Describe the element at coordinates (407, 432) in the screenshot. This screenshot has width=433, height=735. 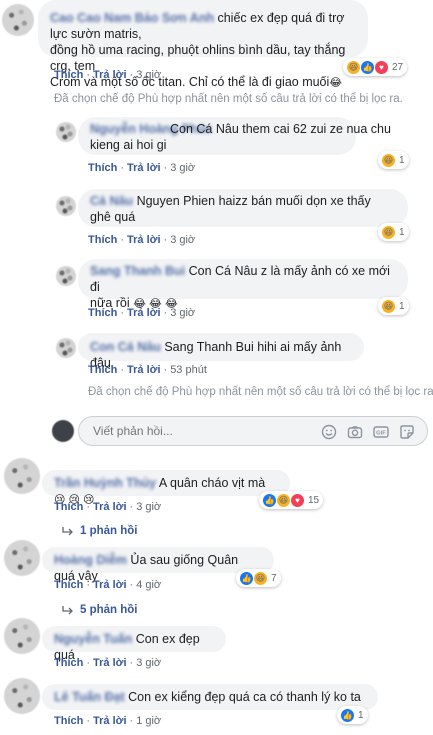
I see `sticker-icon` at that location.